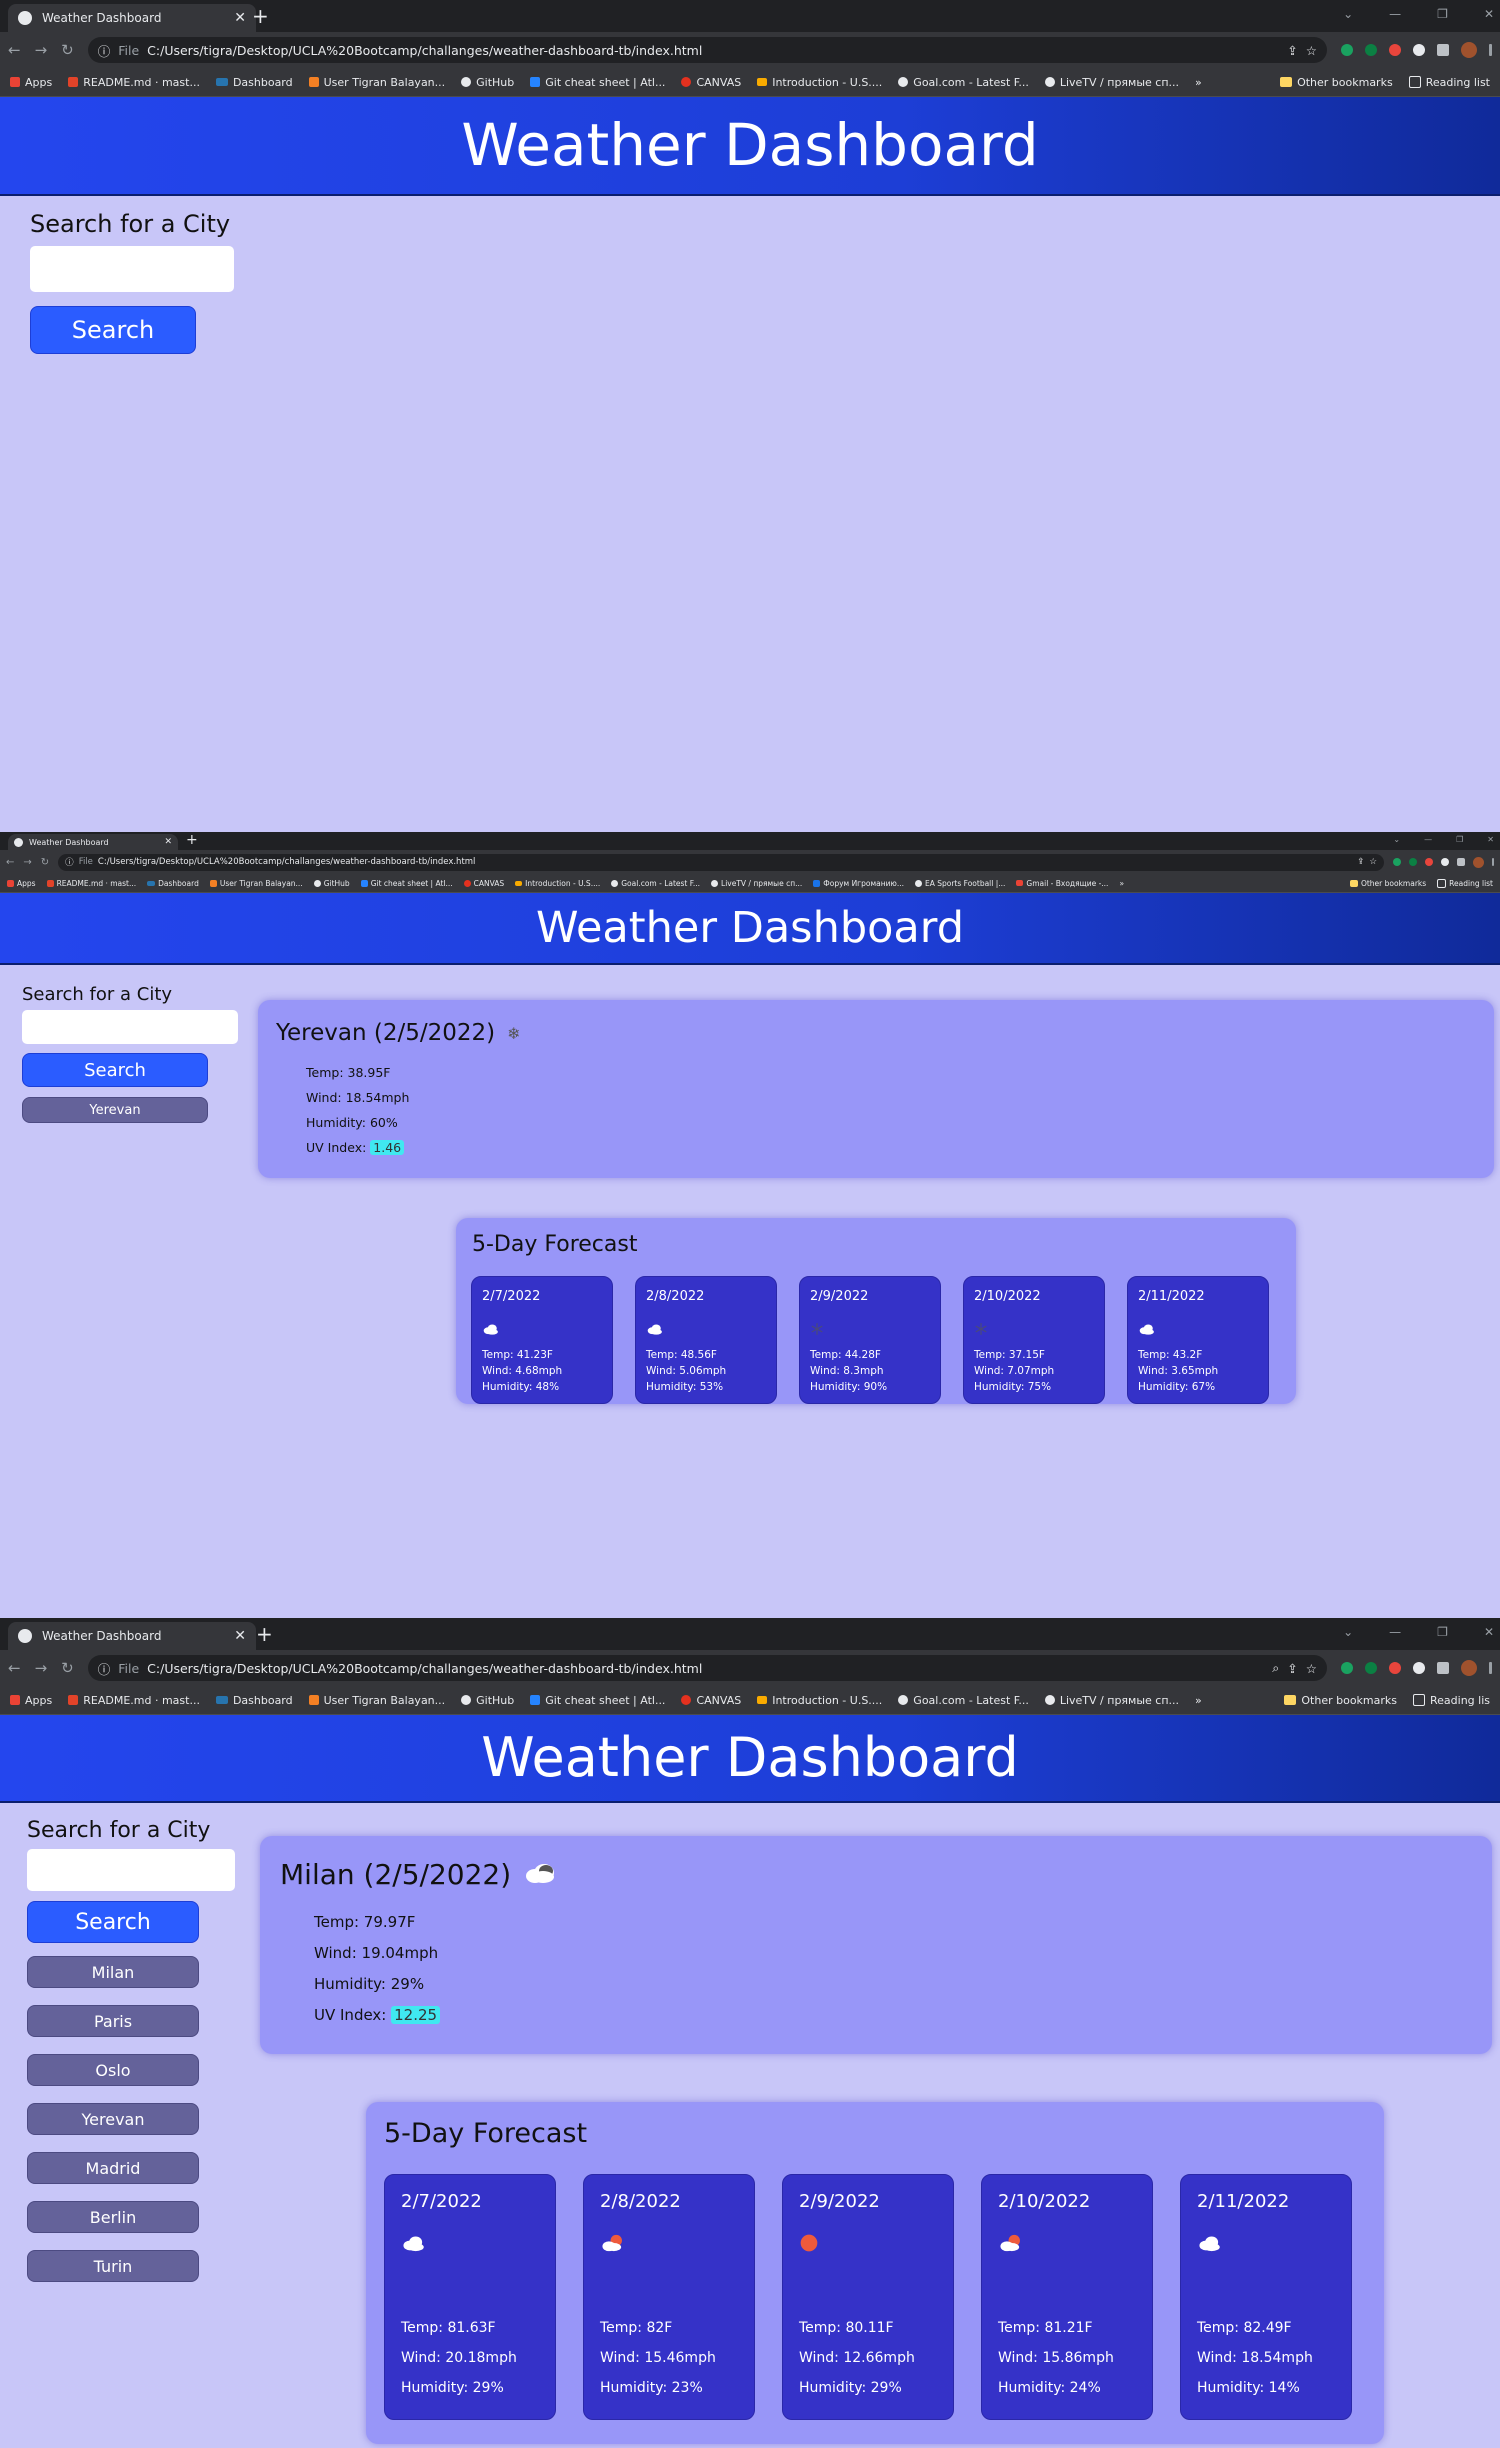 The width and height of the screenshot is (1500, 2448). I want to click on history-button-berlin: Berlin, so click(113, 2217).